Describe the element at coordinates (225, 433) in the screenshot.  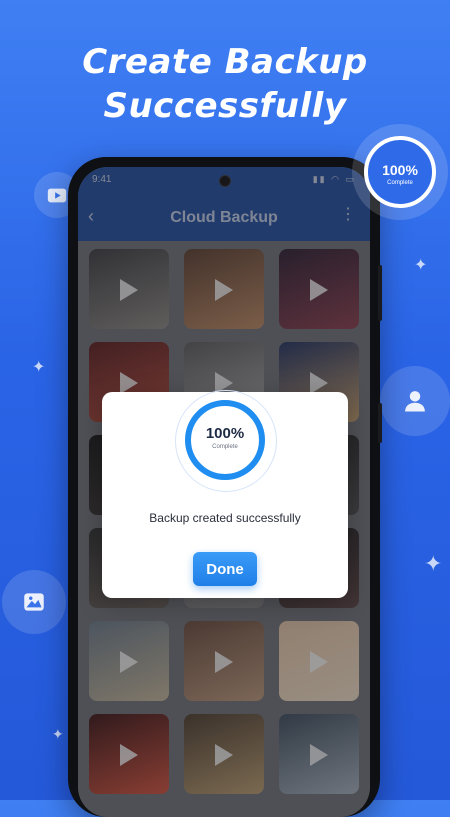
I see `dialog-percent: 100%` at that location.